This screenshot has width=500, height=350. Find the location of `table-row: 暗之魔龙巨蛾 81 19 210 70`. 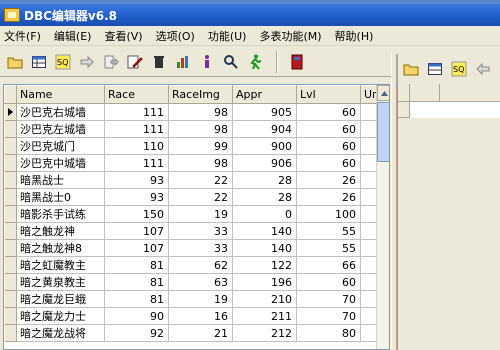

table-row: 暗之魔龙巨蛾 81 19 210 70 is located at coordinates (191, 299).